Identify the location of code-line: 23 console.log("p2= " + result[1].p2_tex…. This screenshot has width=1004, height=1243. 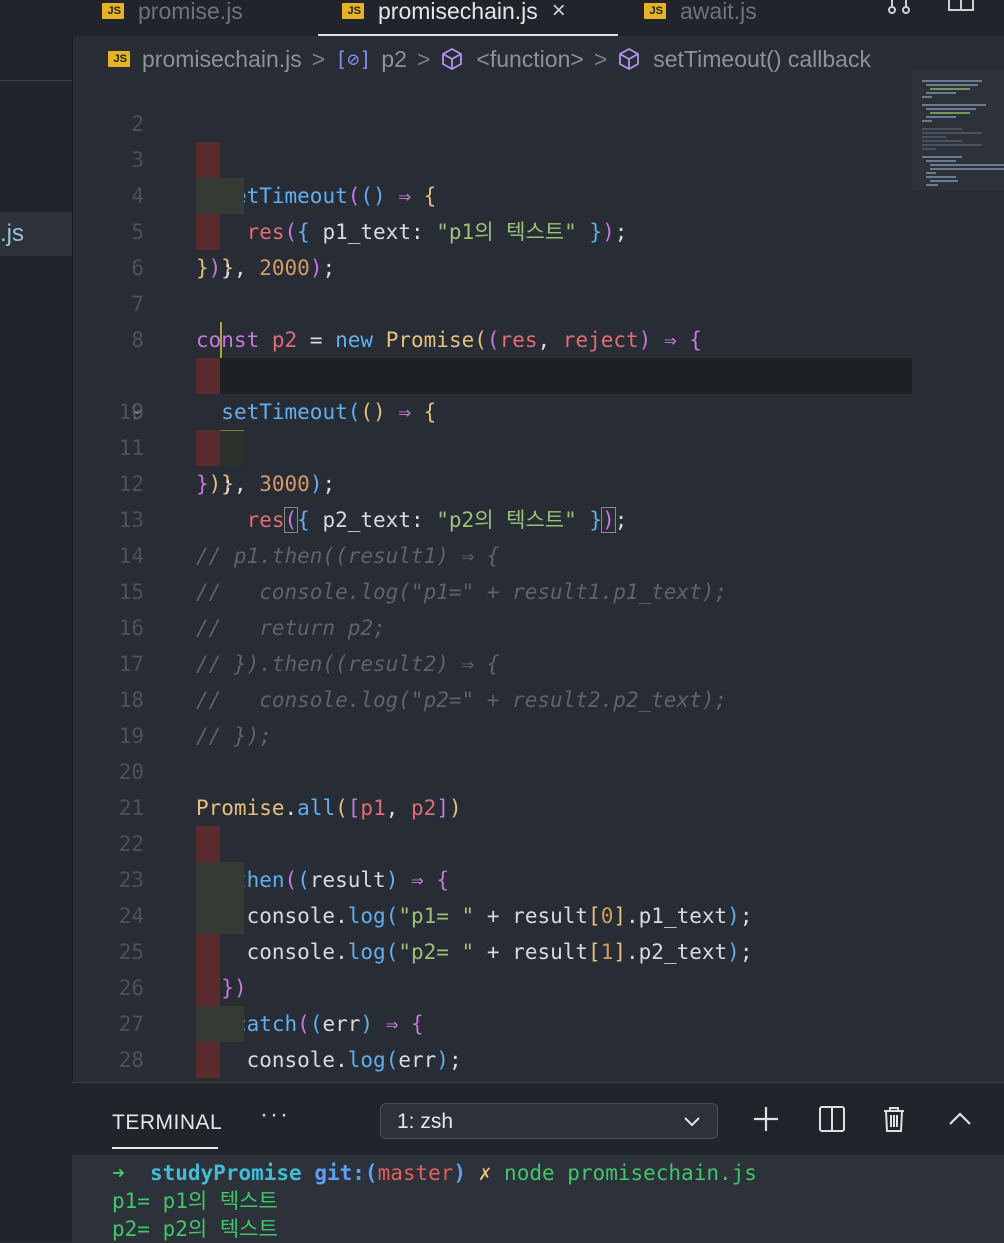
(492, 895).